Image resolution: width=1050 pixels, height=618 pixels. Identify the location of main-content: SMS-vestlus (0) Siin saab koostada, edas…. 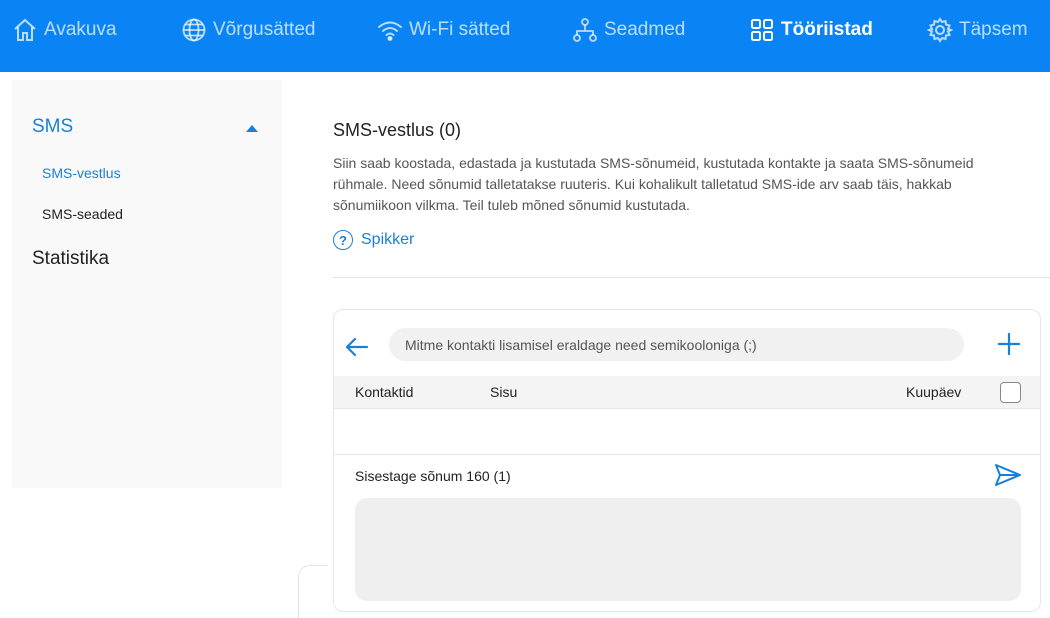
(683, 185).